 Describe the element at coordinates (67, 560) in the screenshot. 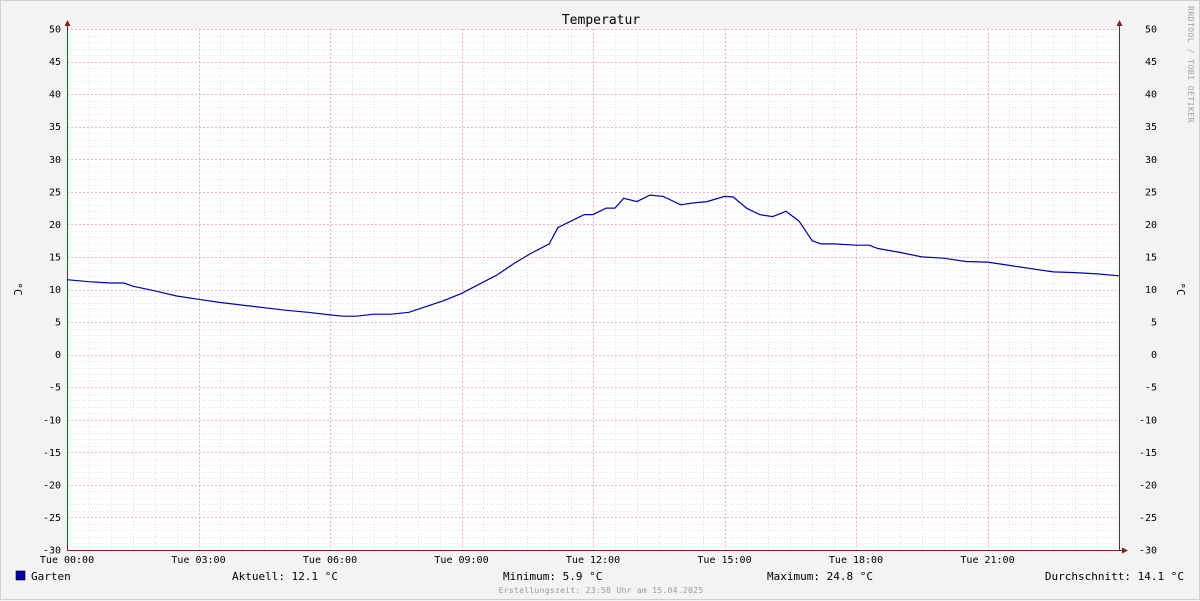

I see `x-tick-label: Tue 00:00` at that location.